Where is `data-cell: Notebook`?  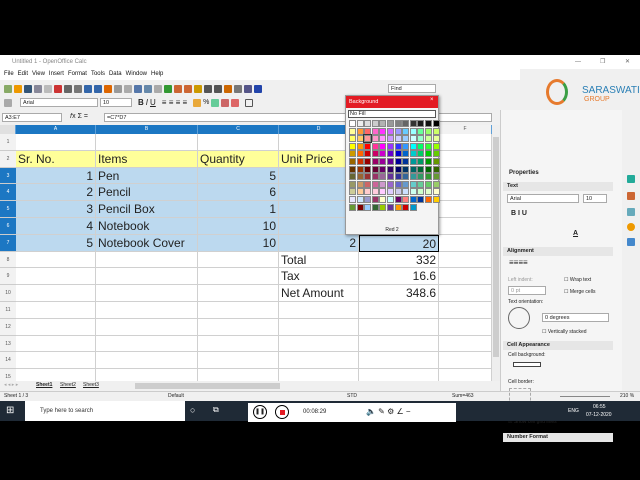
data-cell: Notebook is located at coordinates (147, 226).